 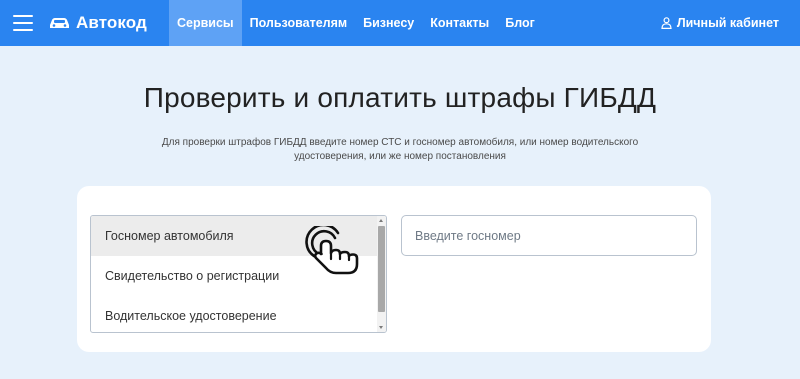 What do you see at coordinates (234, 236) in the screenshot?
I see `option-plate-number: Госномер автомобиля` at bounding box center [234, 236].